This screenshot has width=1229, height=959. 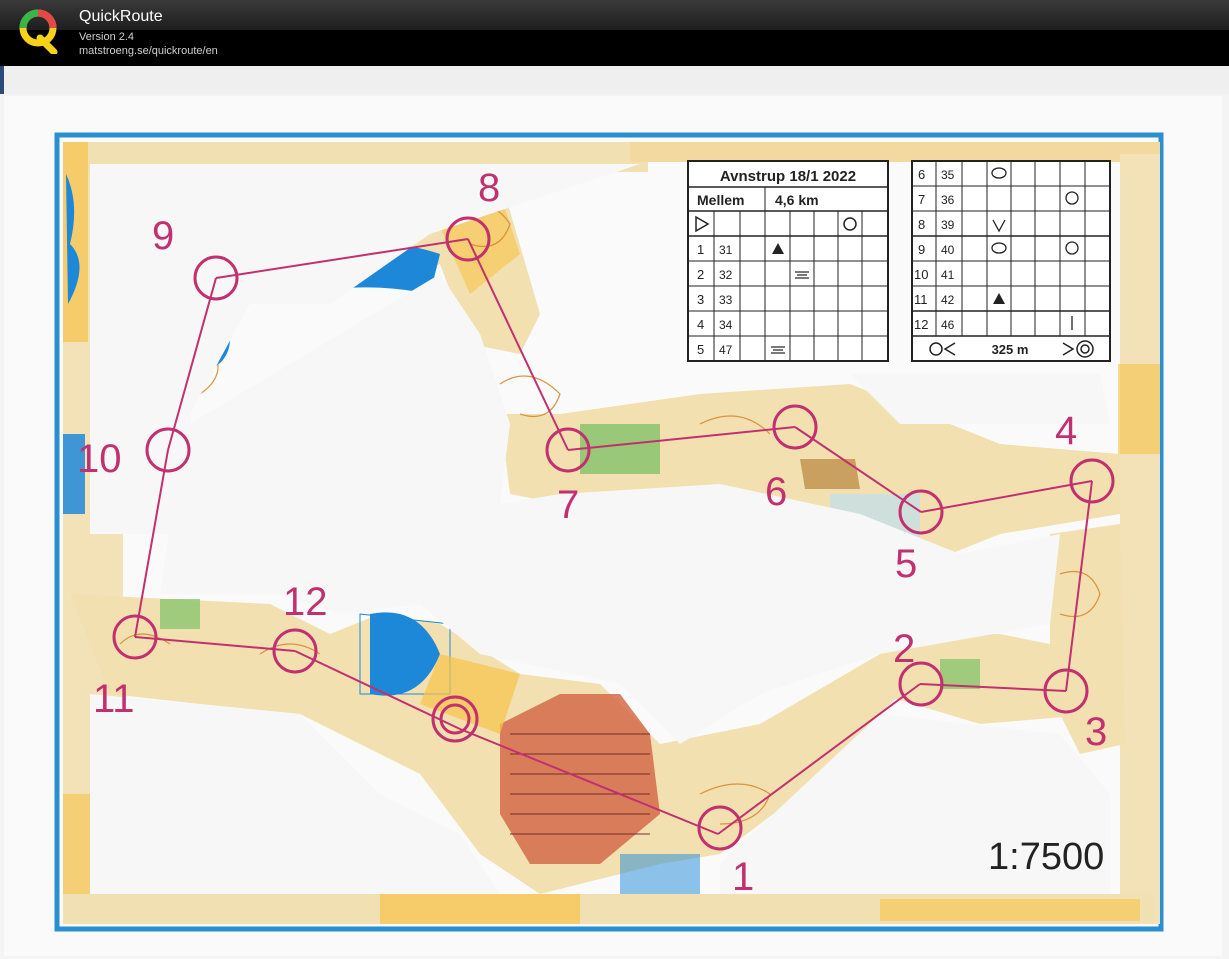 What do you see at coordinates (489, 188) in the screenshot?
I see `control-number-8: 8` at bounding box center [489, 188].